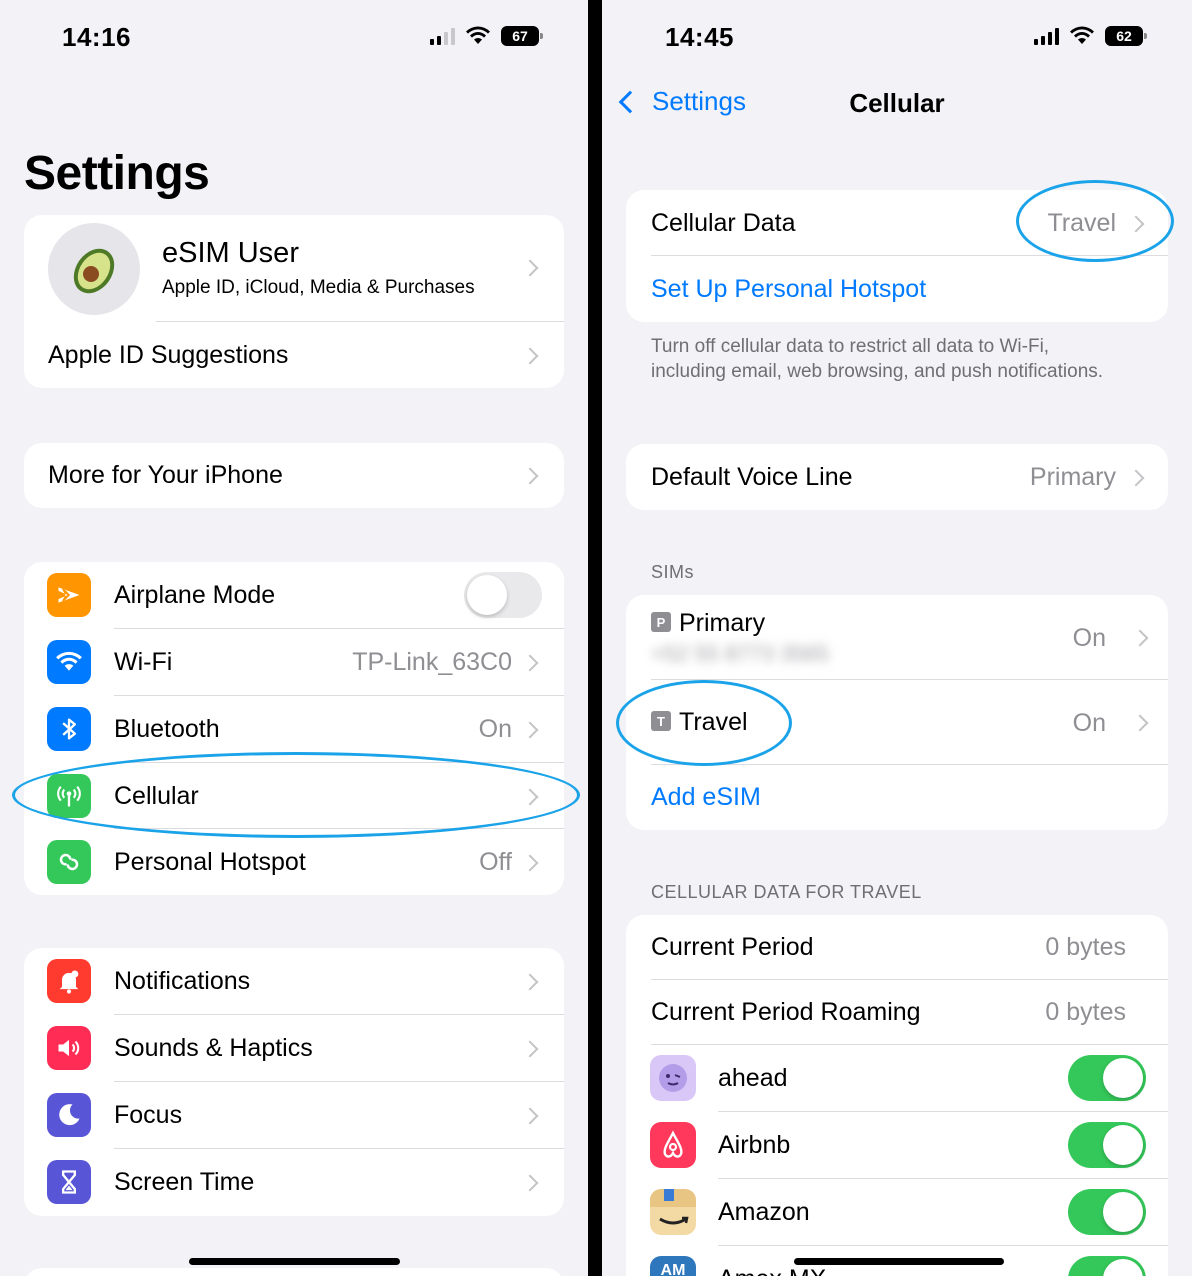 The height and width of the screenshot is (1276, 1192). What do you see at coordinates (1107, 1266) in the screenshot?
I see `amex-data-toggle` at bounding box center [1107, 1266].